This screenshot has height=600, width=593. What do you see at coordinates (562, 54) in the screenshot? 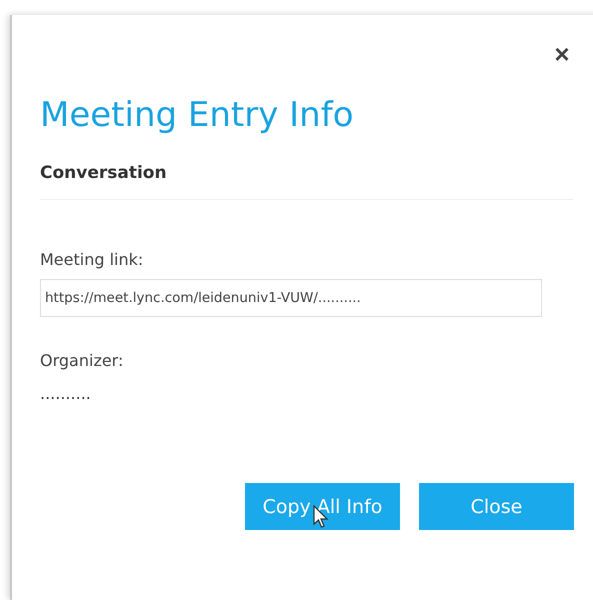
I see `close-button: ×` at bounding box center [562, 54].